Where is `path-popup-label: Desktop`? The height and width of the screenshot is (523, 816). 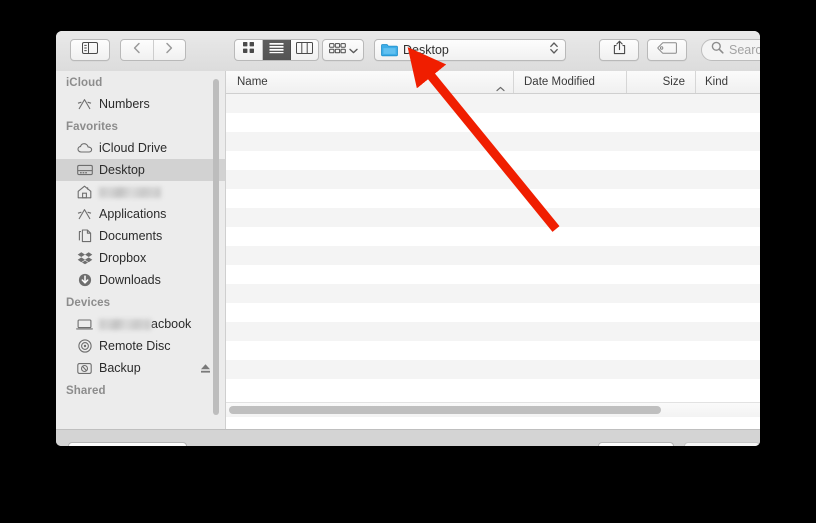 path-popup-label: Desktop is located at coordinates (426, 50).